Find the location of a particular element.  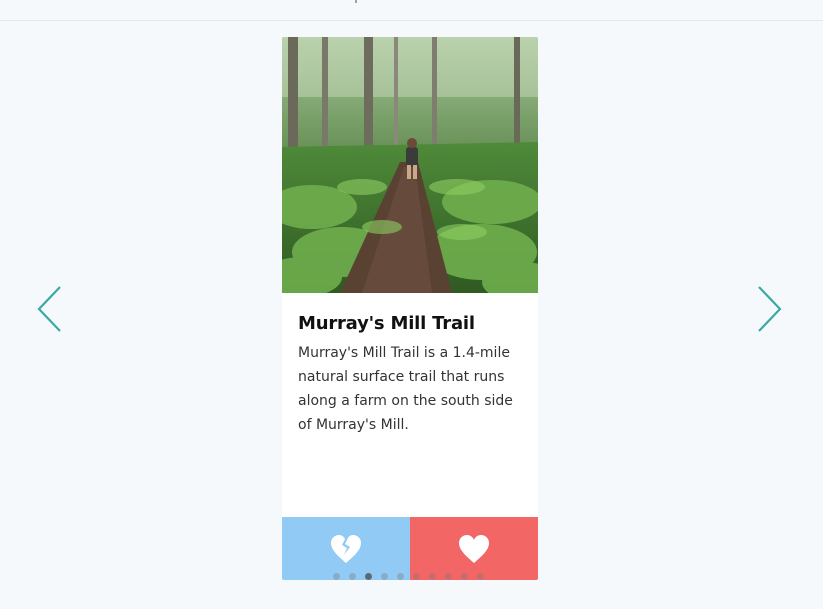

like-button is located at coordinates (474, 548).